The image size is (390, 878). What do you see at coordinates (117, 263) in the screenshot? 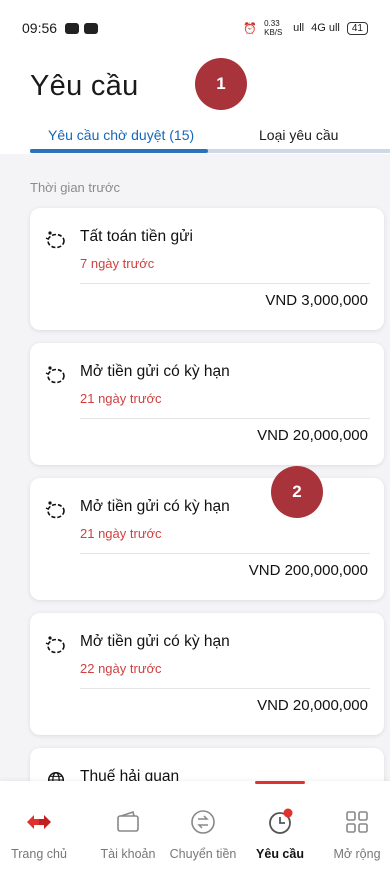
I see `request-time-ago: 7 ngày trước` at bounding box center [117, 263].